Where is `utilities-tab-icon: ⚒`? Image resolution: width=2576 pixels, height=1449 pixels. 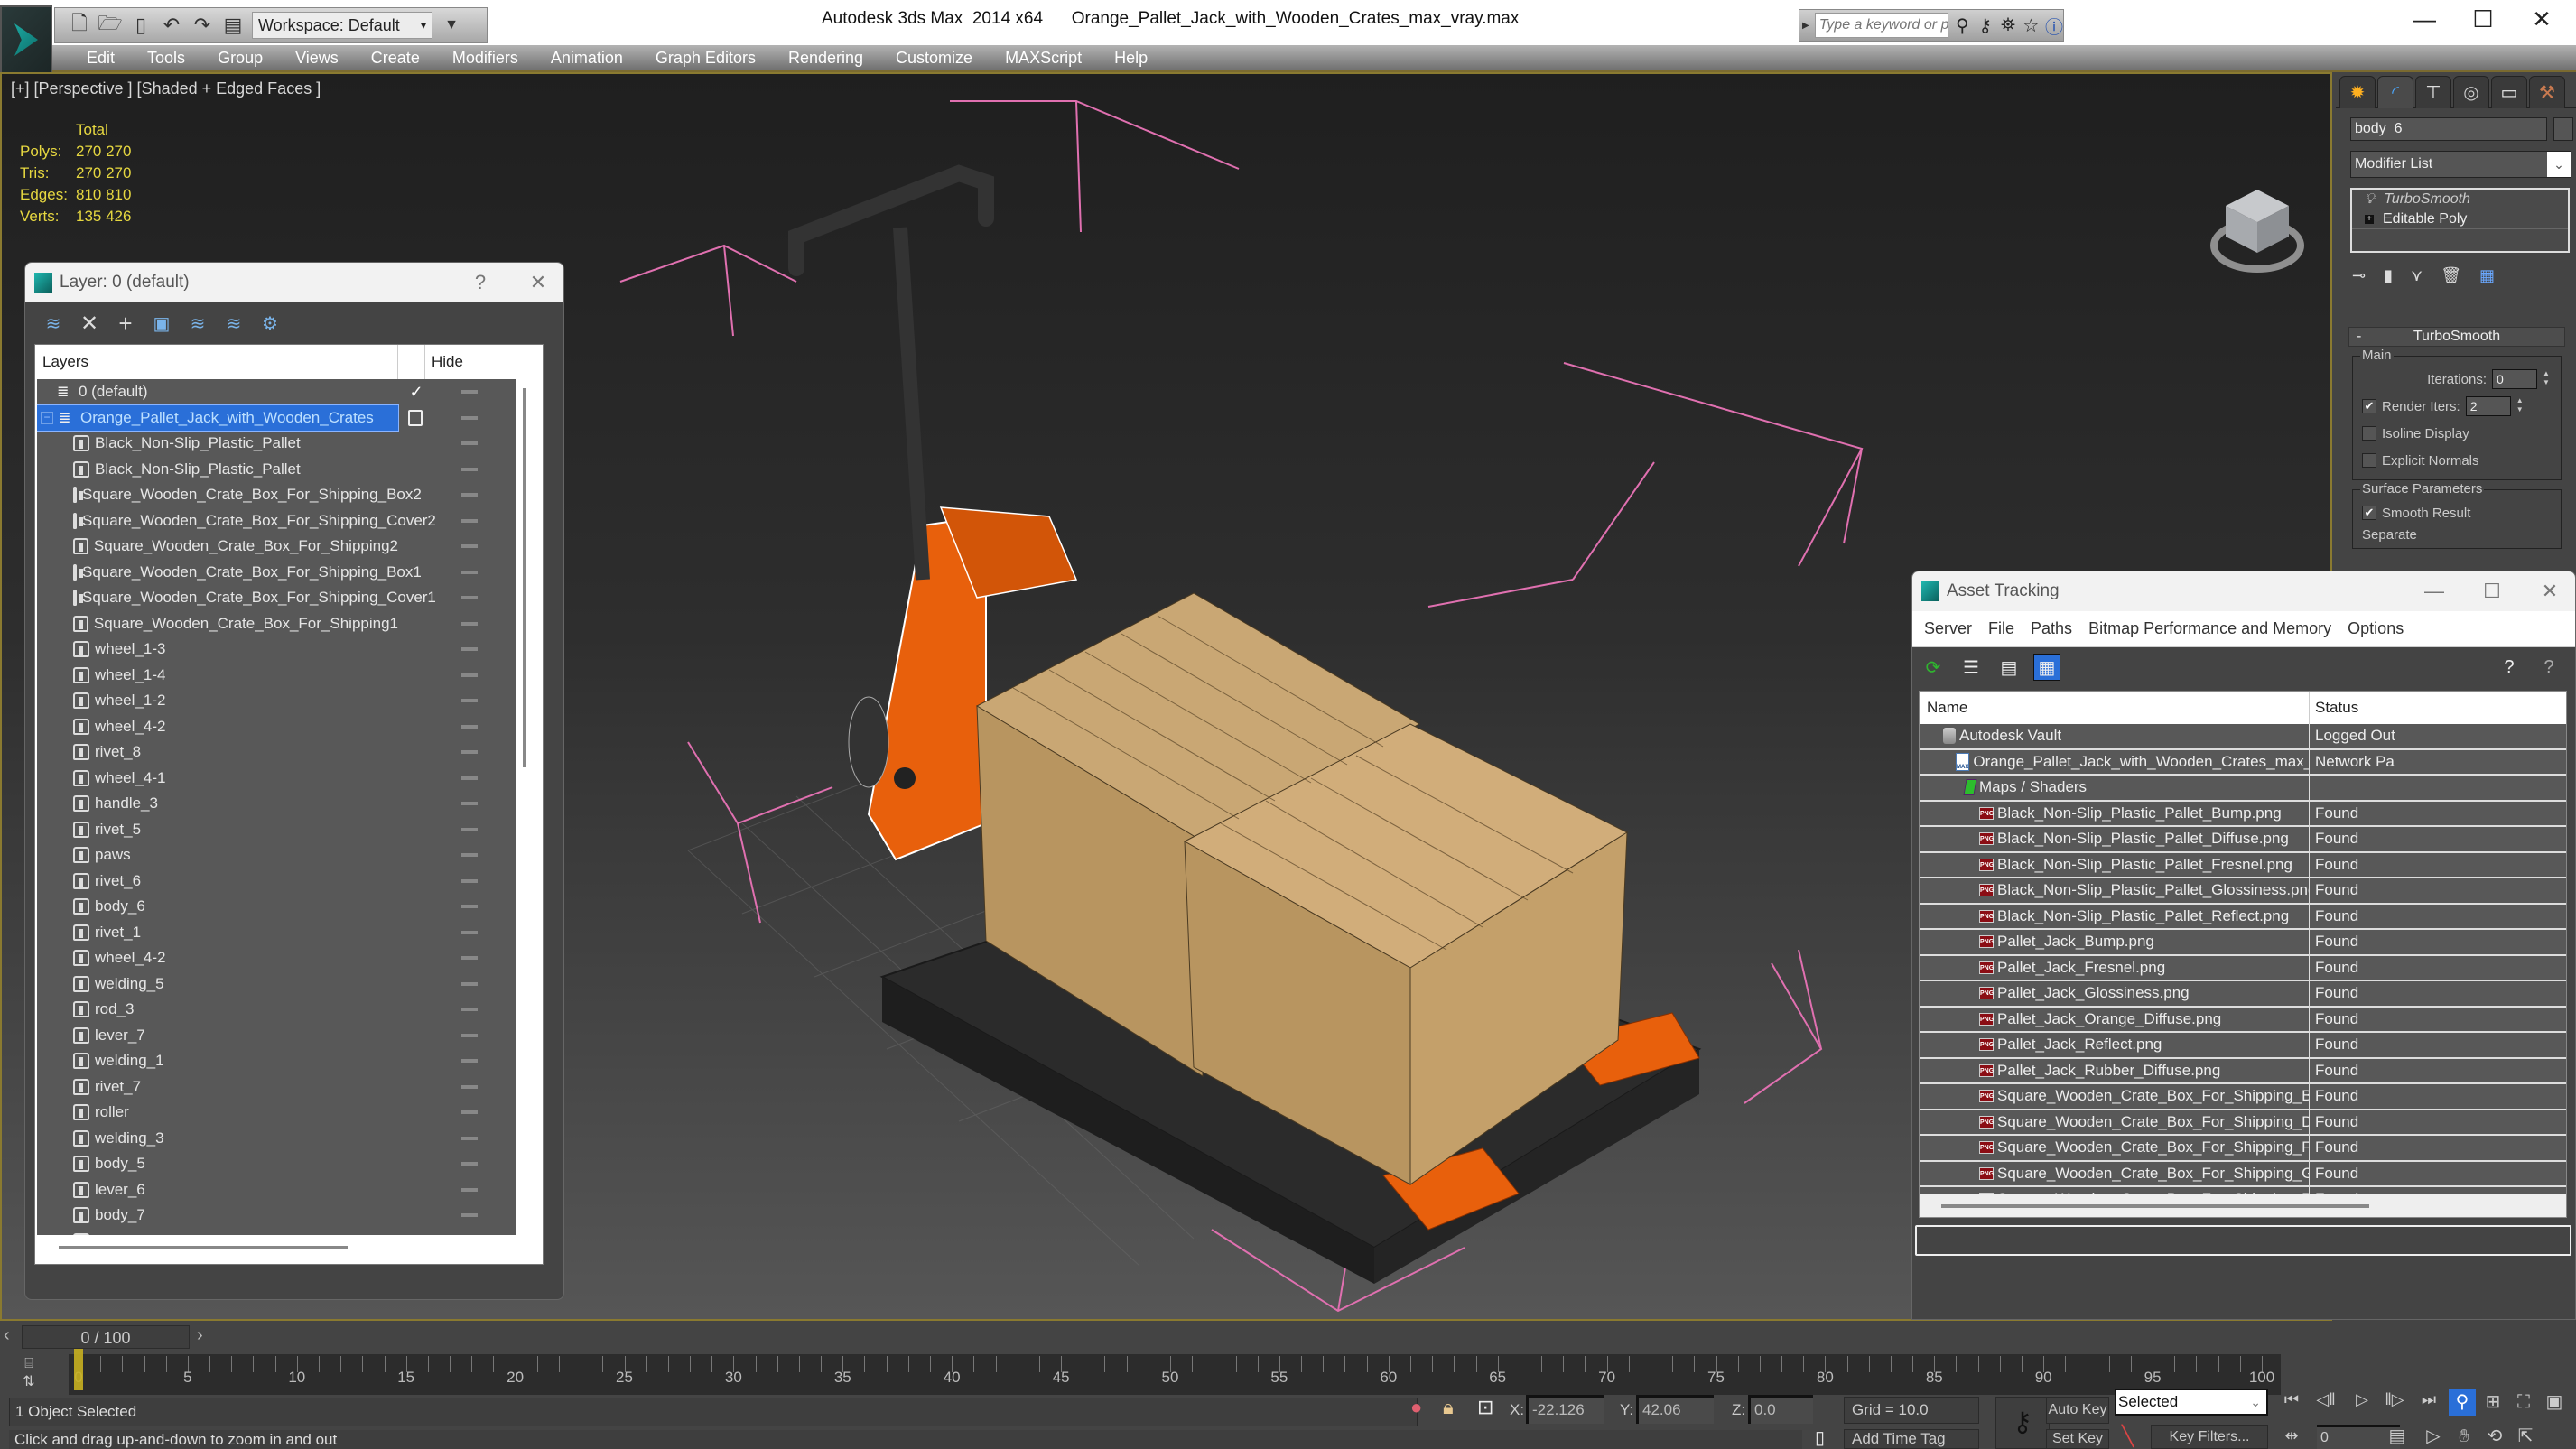
utilities-tab-icon: ⚒ is located at coordinates (2547, 92).